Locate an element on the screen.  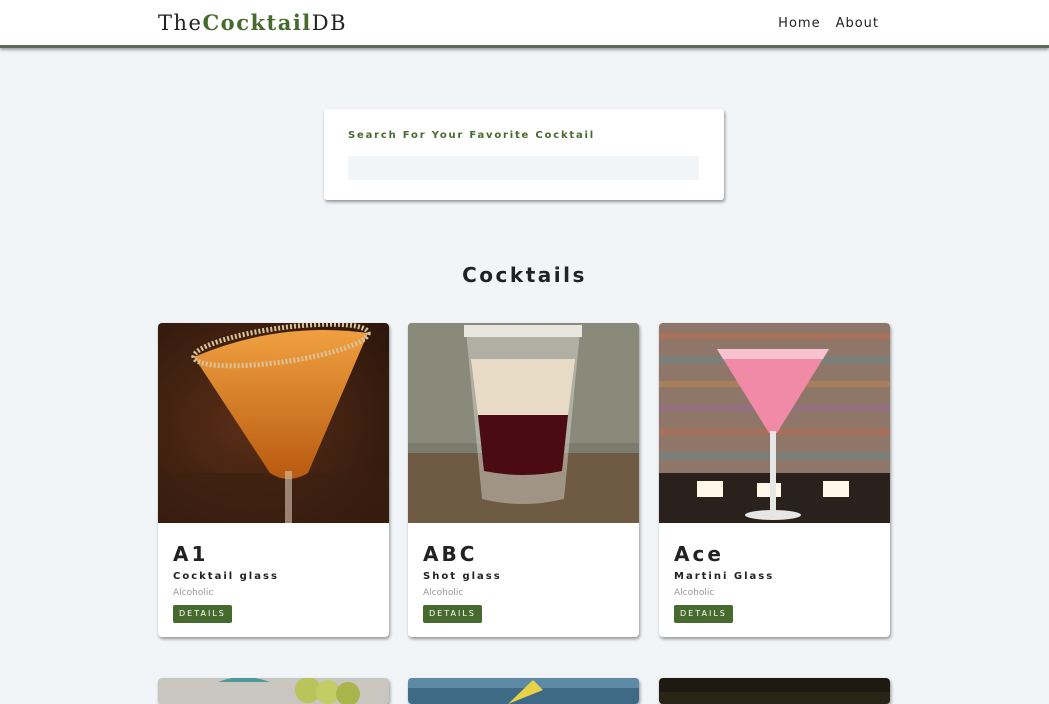
cocktail-name: Ace is located at coordinates (699, 554).